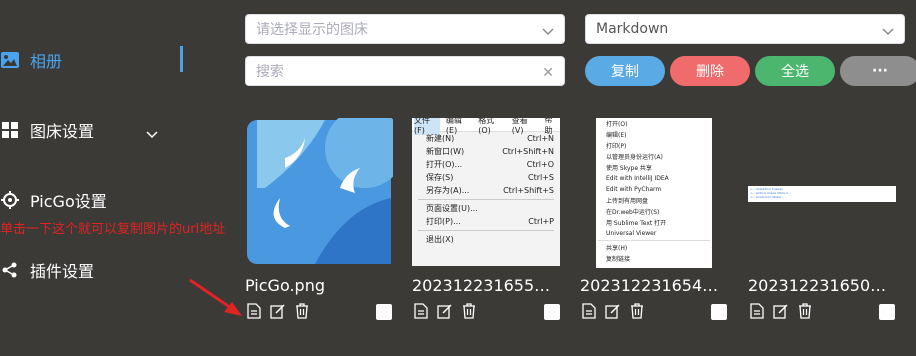 This screenshot has width=916, height=356. What do you see at coordinates (181, 59) in the screenshot?
I see `active-indicator` at bounding box center [181, 59].